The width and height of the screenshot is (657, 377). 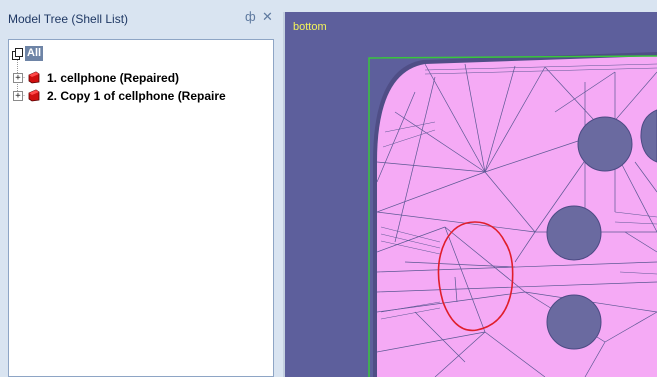 I want to click on tree-item-label: 2. Copy 1 of cellphone (Repaire, so click(x=136, y=96).